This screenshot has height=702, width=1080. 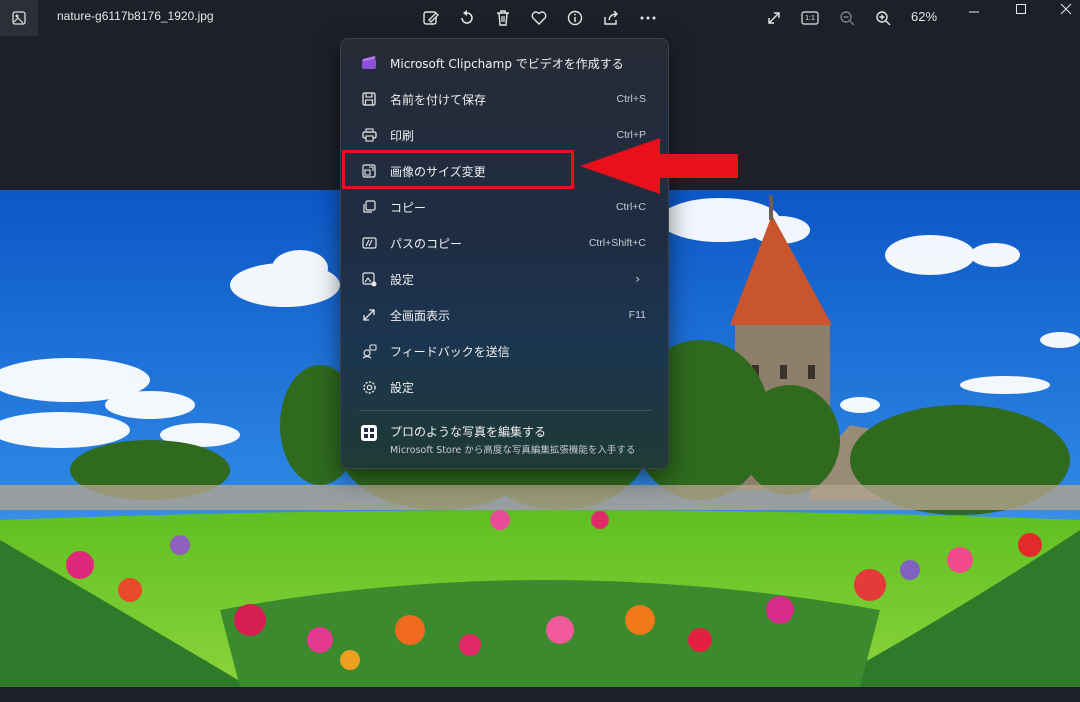 What do you see at coordinates (659, 166) in the screenshot?
I see `red-arrow-annotation` at bounding box center [659, 166].